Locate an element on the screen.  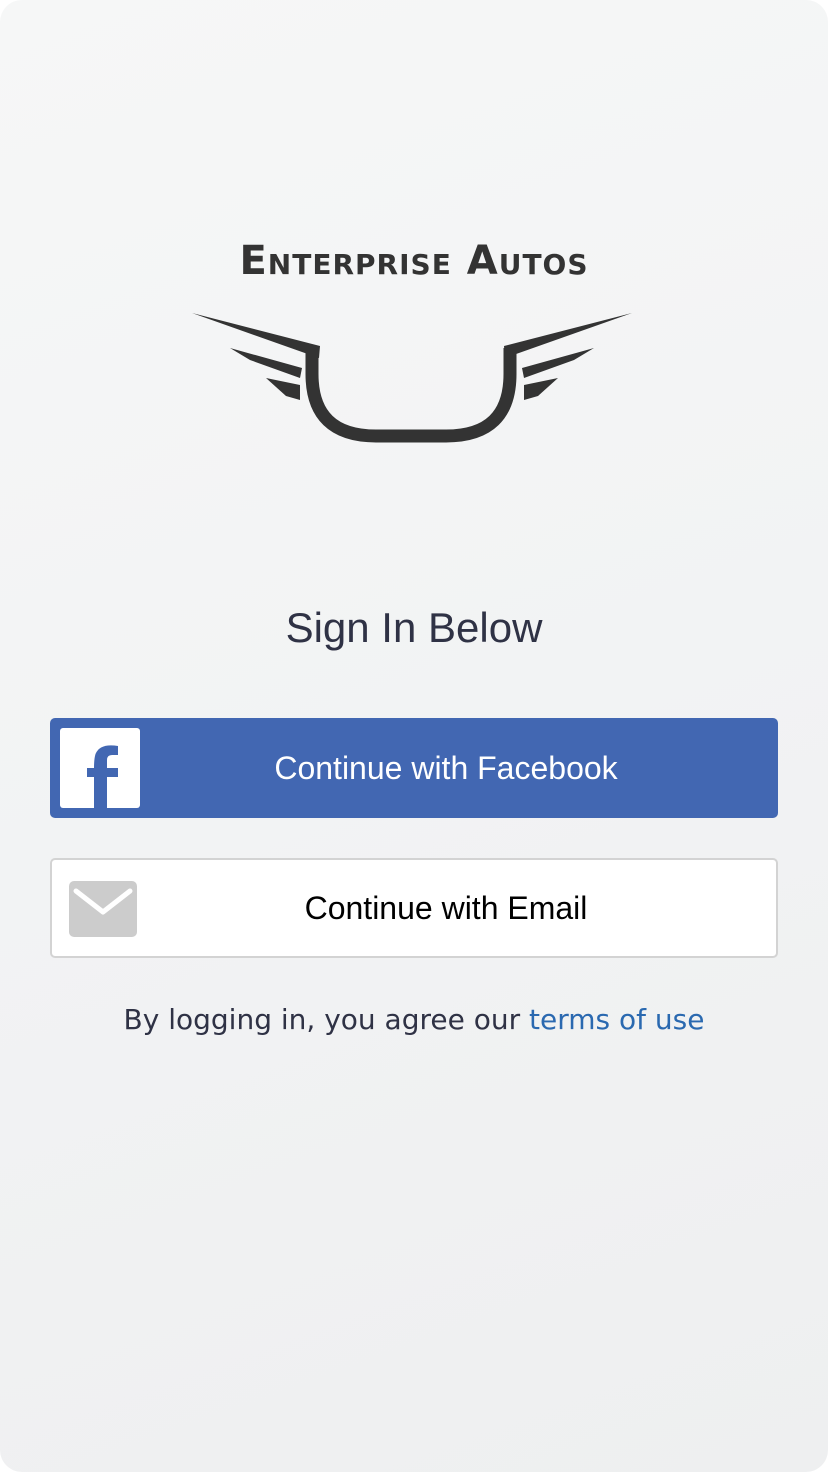
brand-logo: Enterprise Autos is located at coordinates (414, 261).